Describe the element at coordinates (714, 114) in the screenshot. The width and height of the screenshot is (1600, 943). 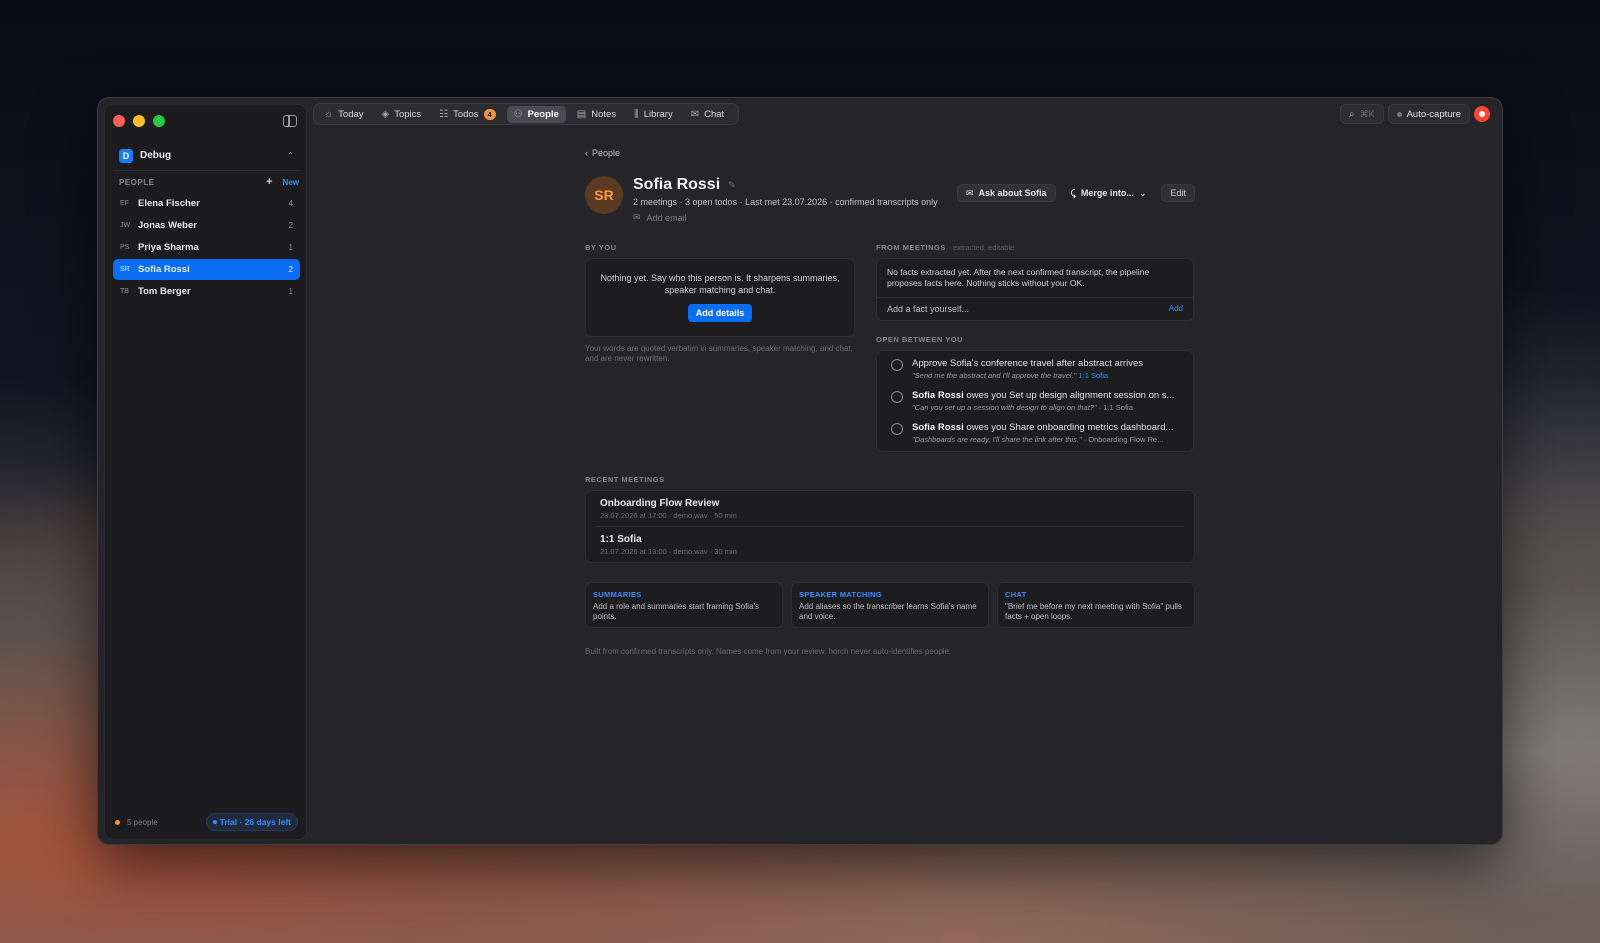
I see `tab-label: Chat` at that location.